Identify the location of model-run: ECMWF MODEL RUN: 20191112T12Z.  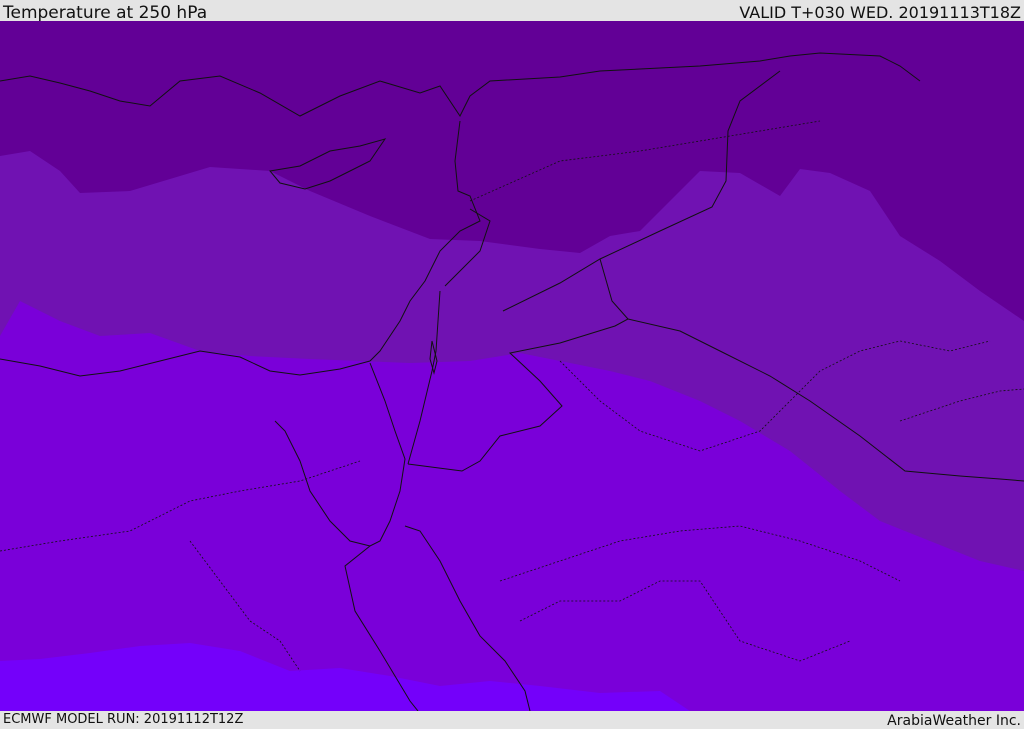
(123, 719).